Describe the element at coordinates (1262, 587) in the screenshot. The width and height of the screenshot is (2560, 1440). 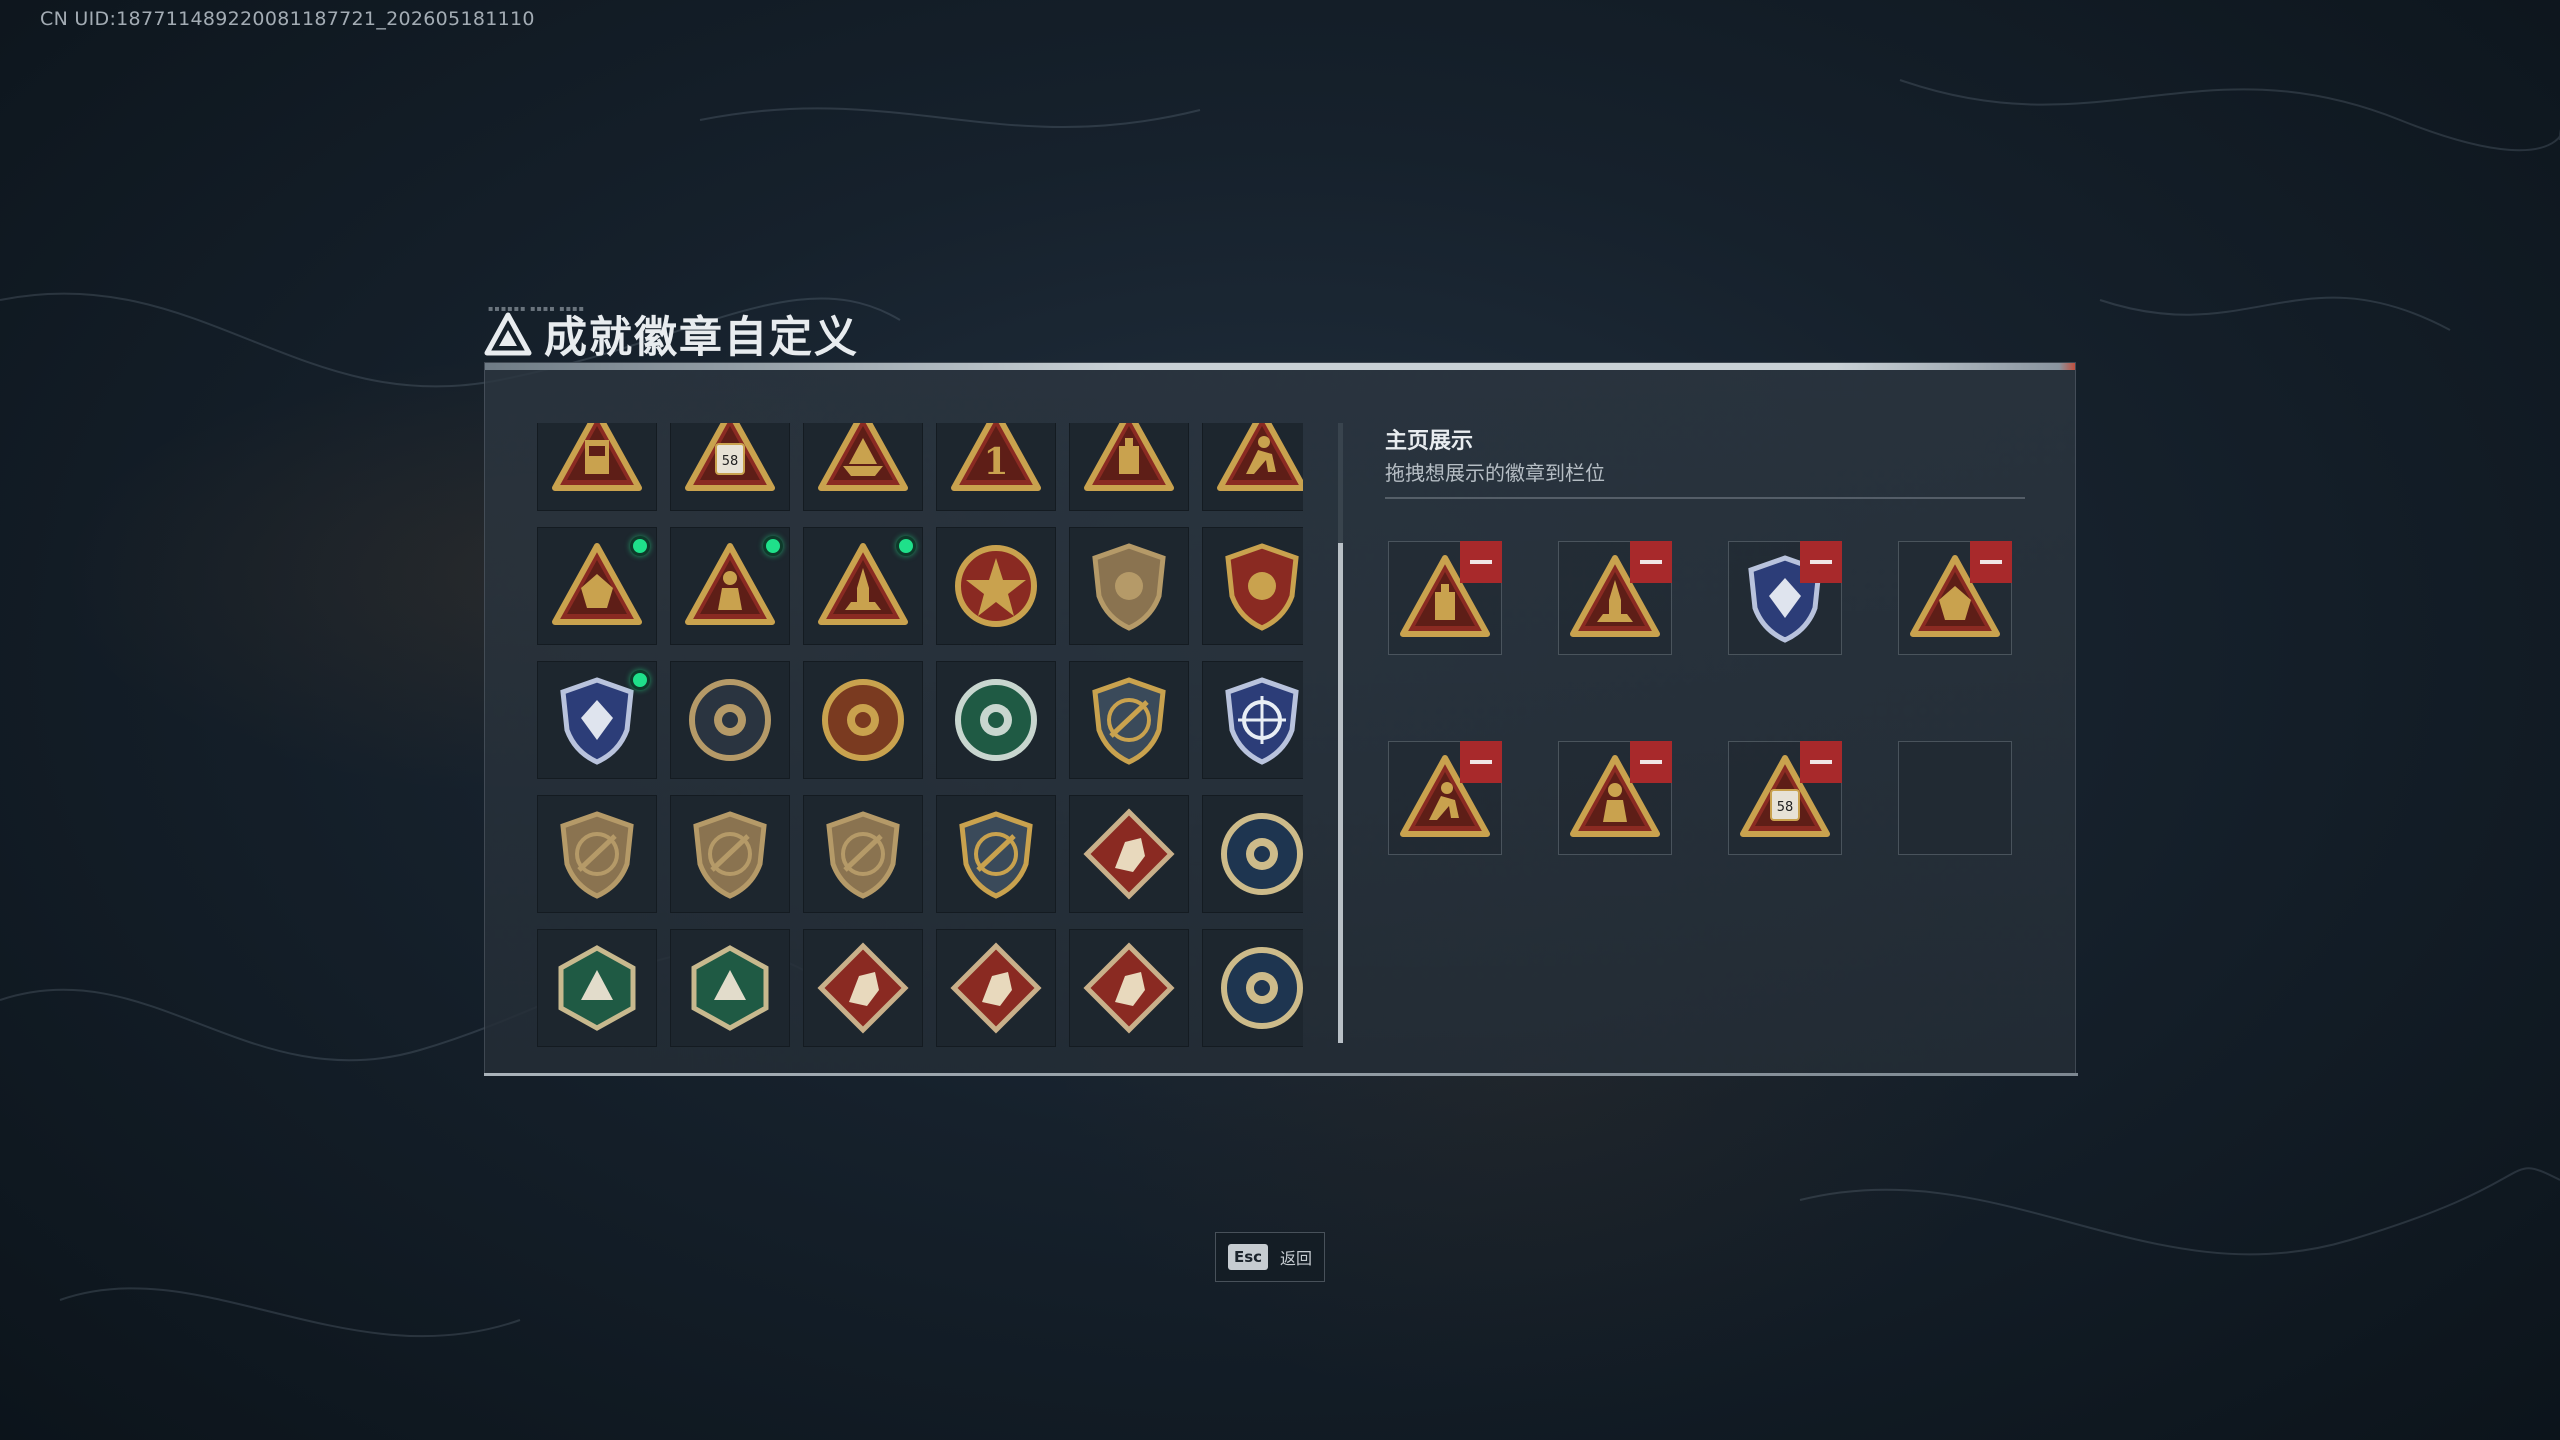
I see `red-gold-shield-badge-icon` at that location.